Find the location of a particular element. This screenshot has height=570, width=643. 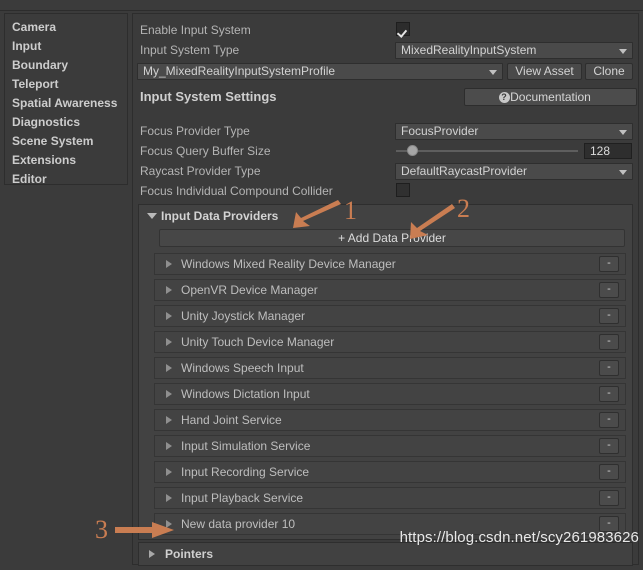

enable-input-system-label: Enable Input System is located at coordinates (195, 30).